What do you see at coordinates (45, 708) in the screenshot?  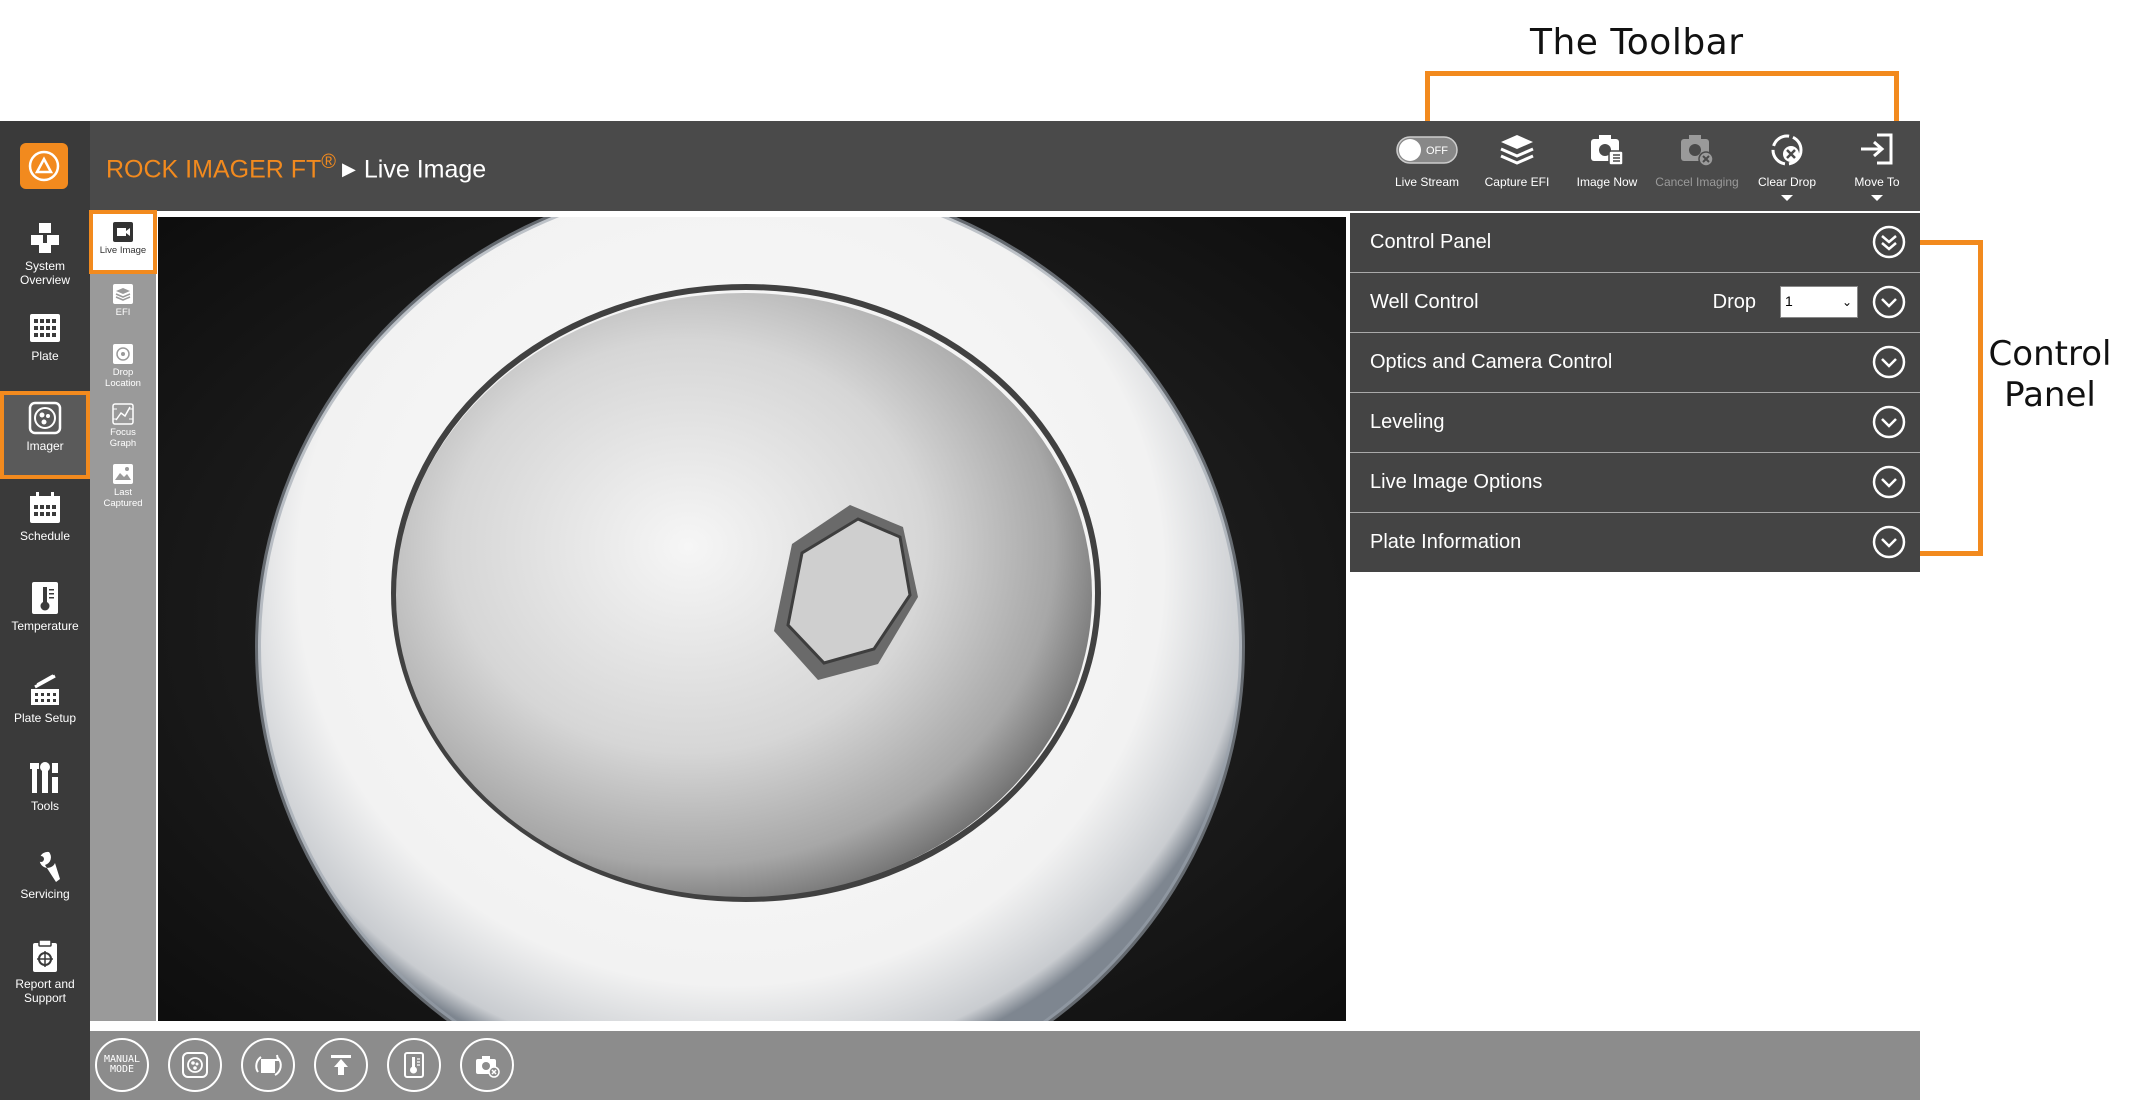 I see `sidebar-item-plate-setup: Plate Setup` at bounding box center [45, 708].